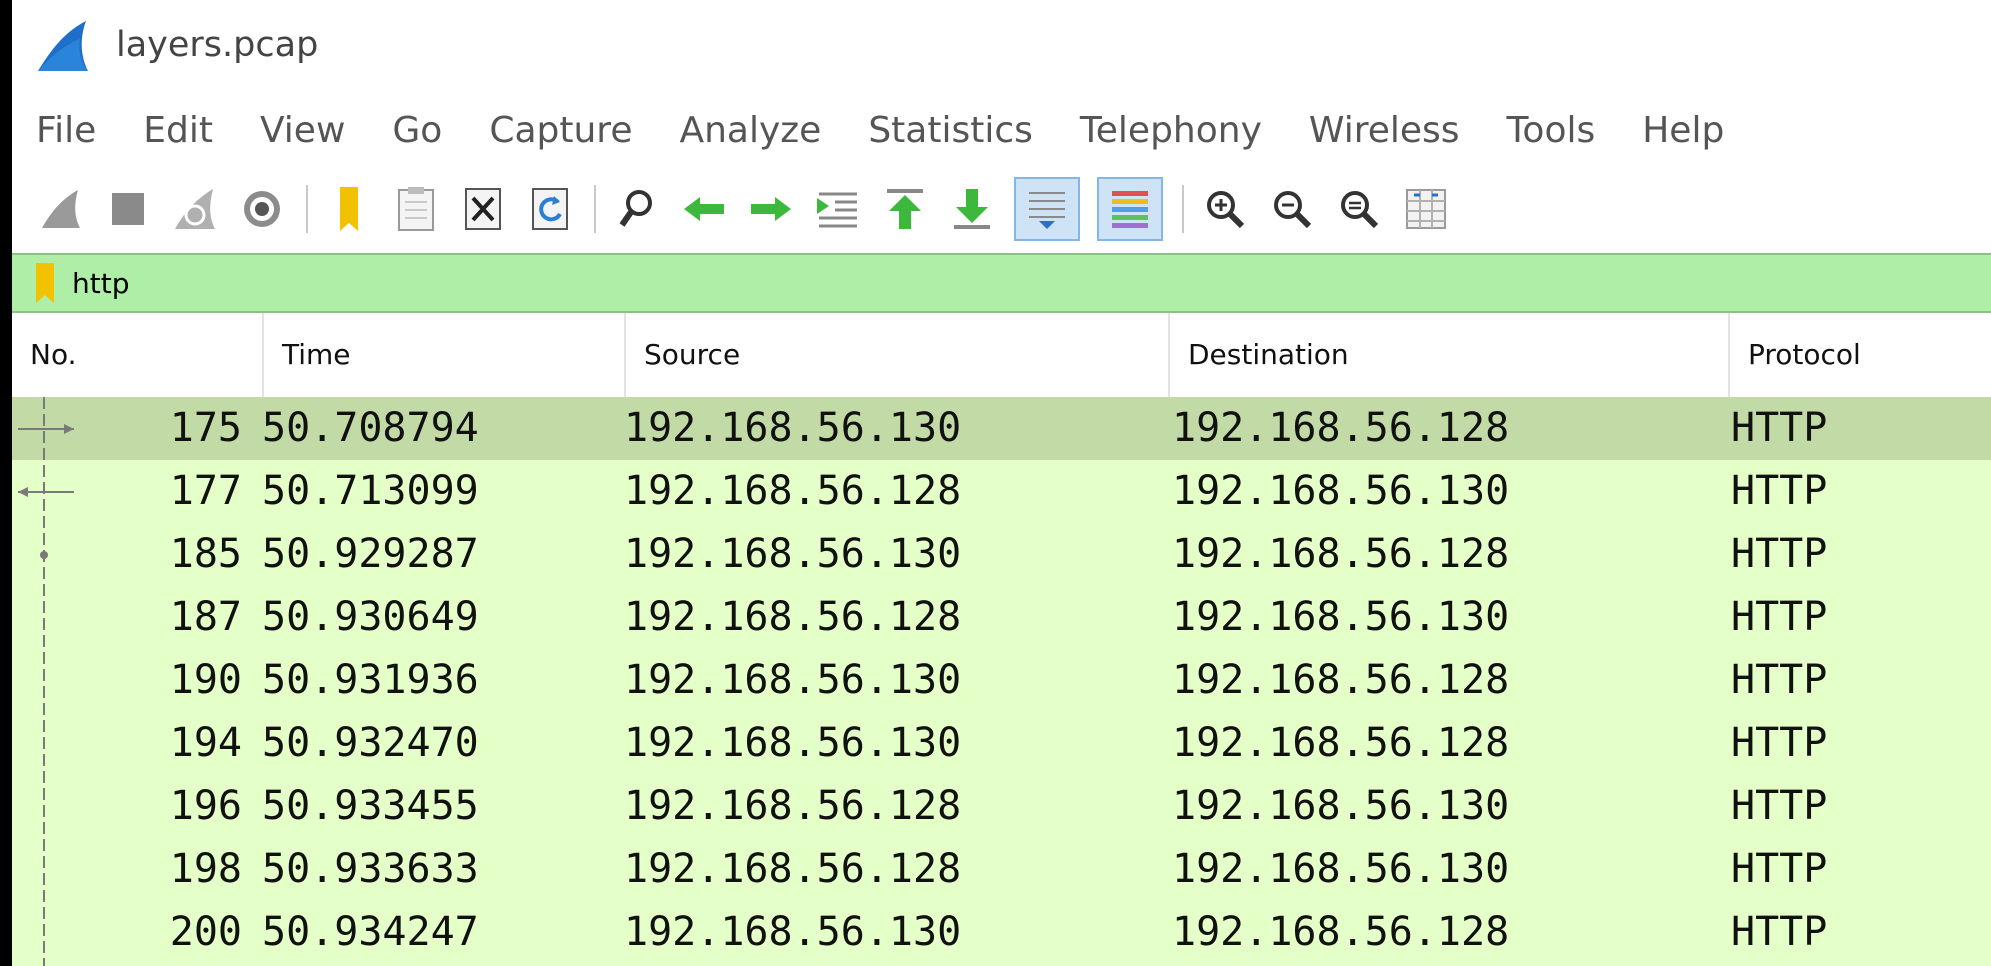 The width and height of the screenshot is (1991, 966). Describe the element at coordinates (205, 617) in the screenshot. I see `cell-no: 187` at that location.